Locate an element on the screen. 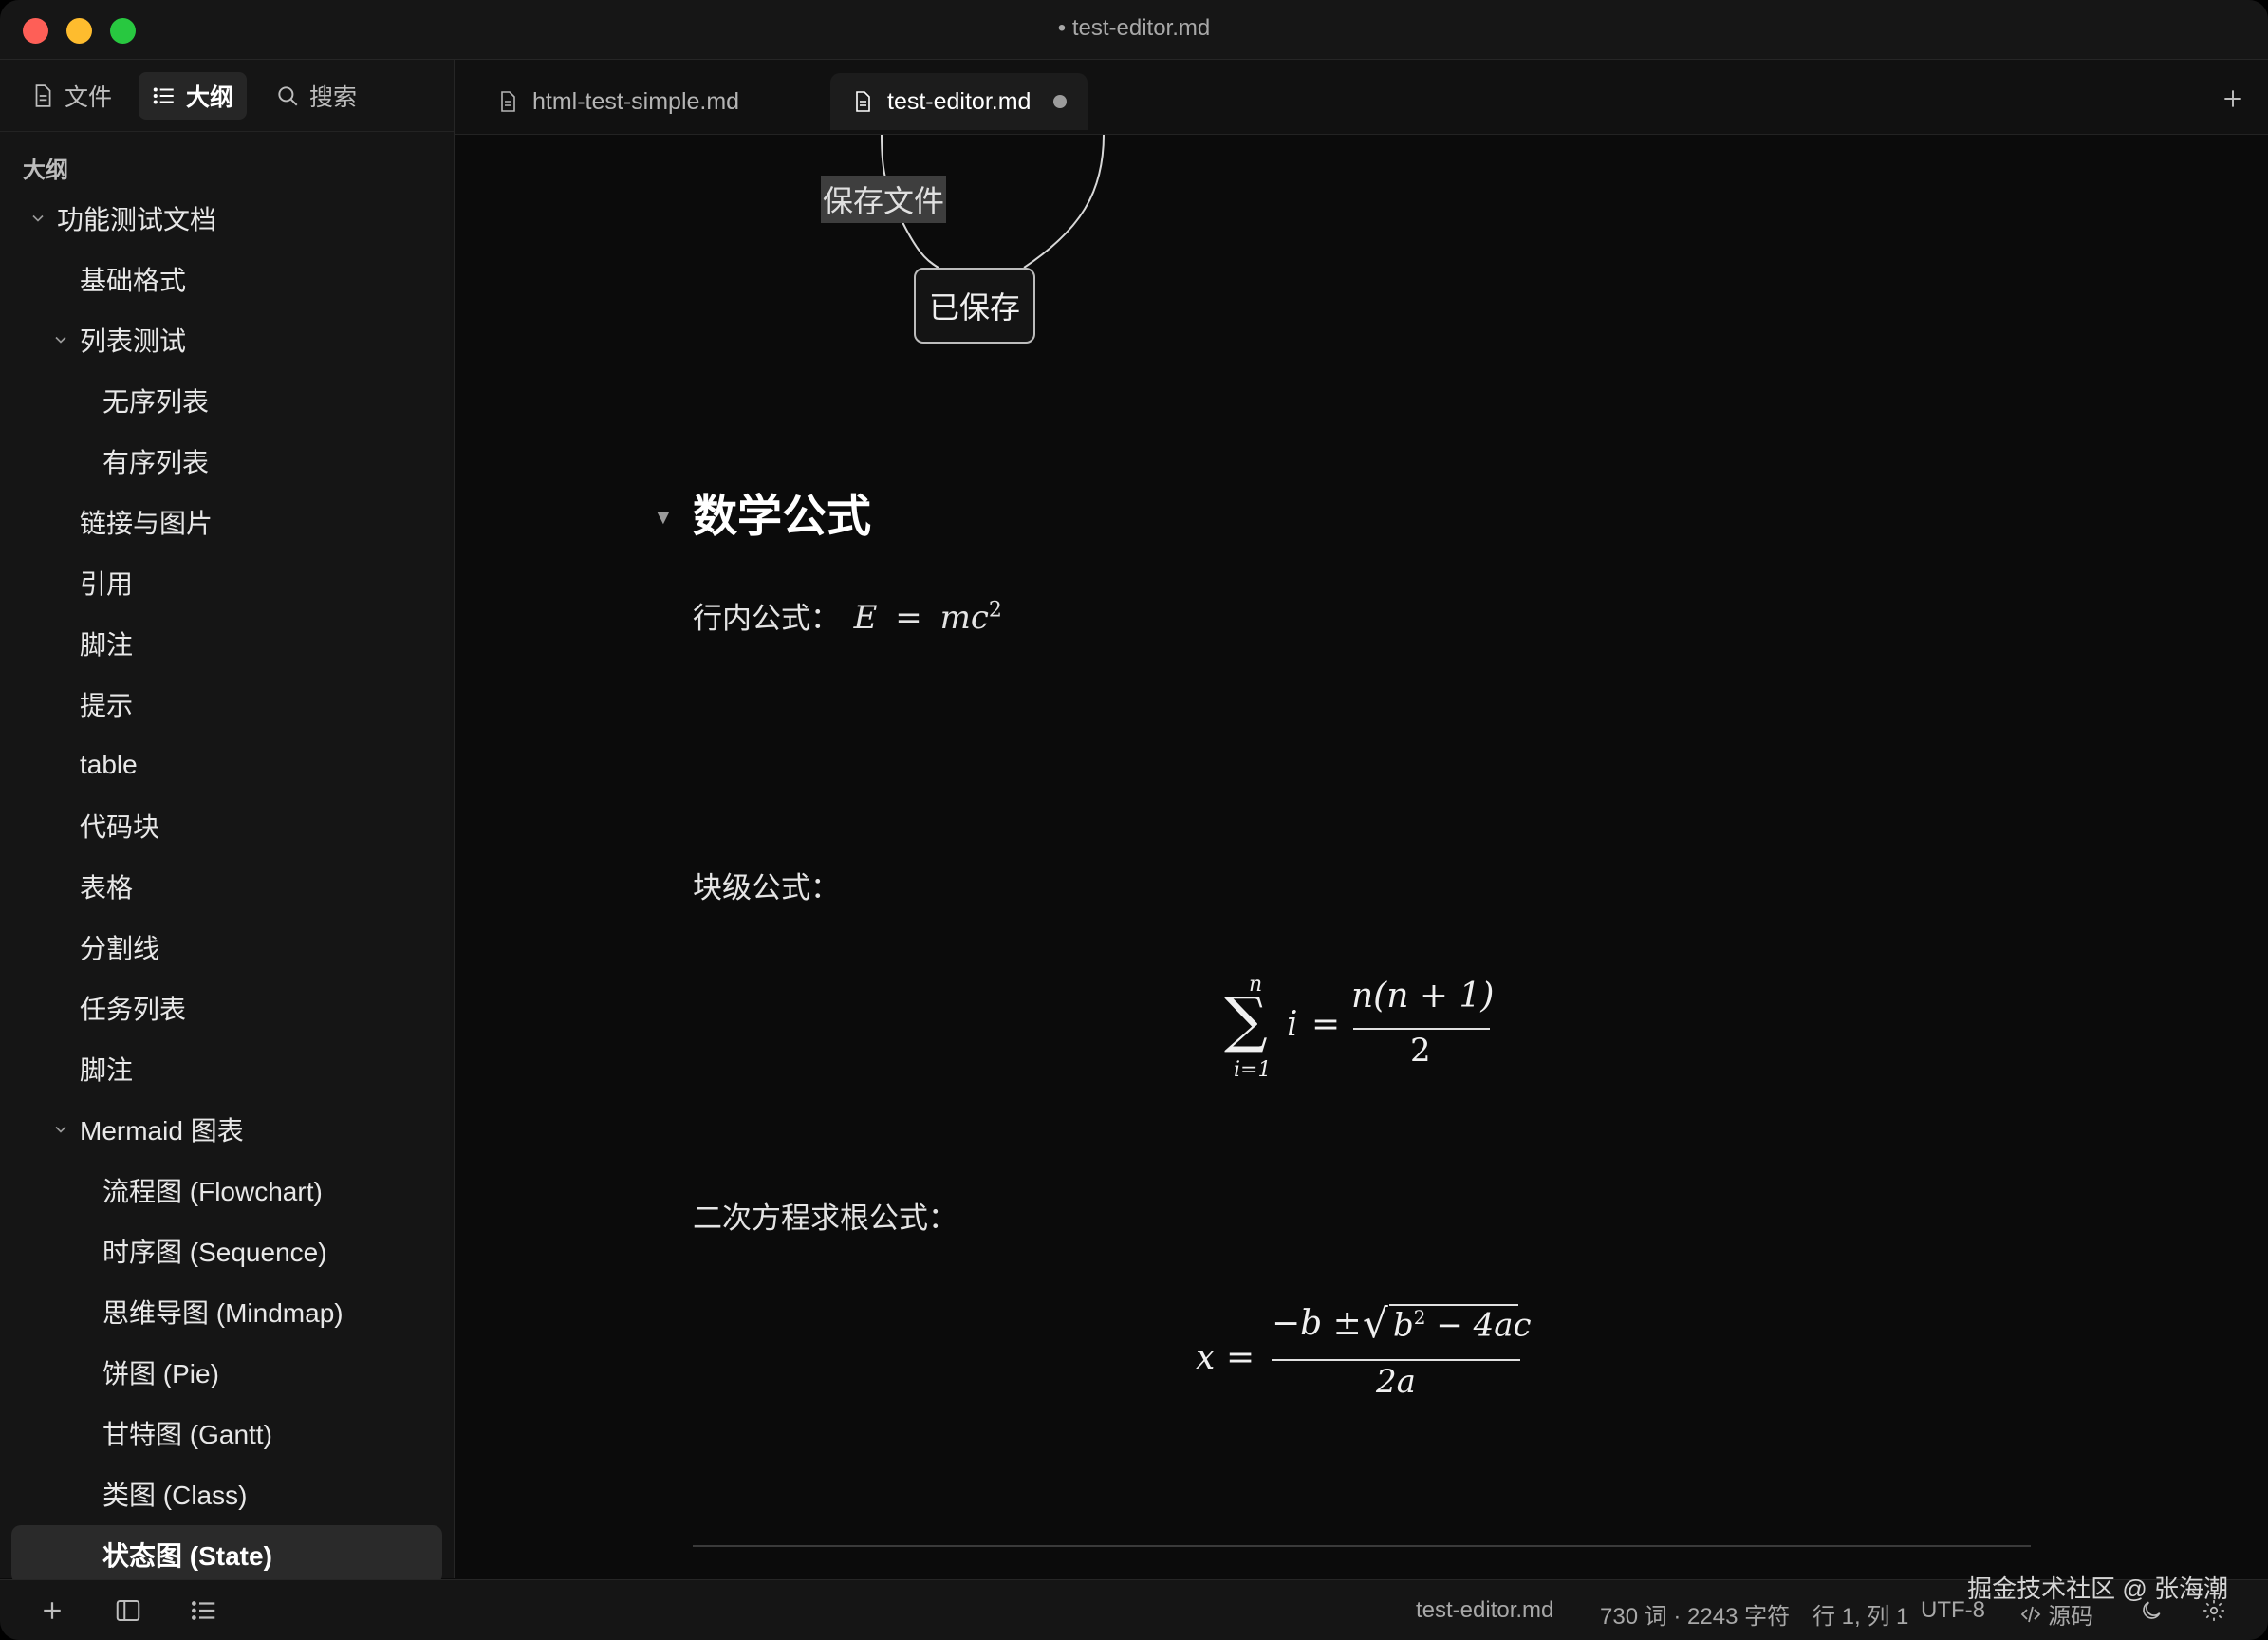 The height and width of the screenshot is (1640, 2268). outline-item: 基础格式 is located at coordinates (133, 279).